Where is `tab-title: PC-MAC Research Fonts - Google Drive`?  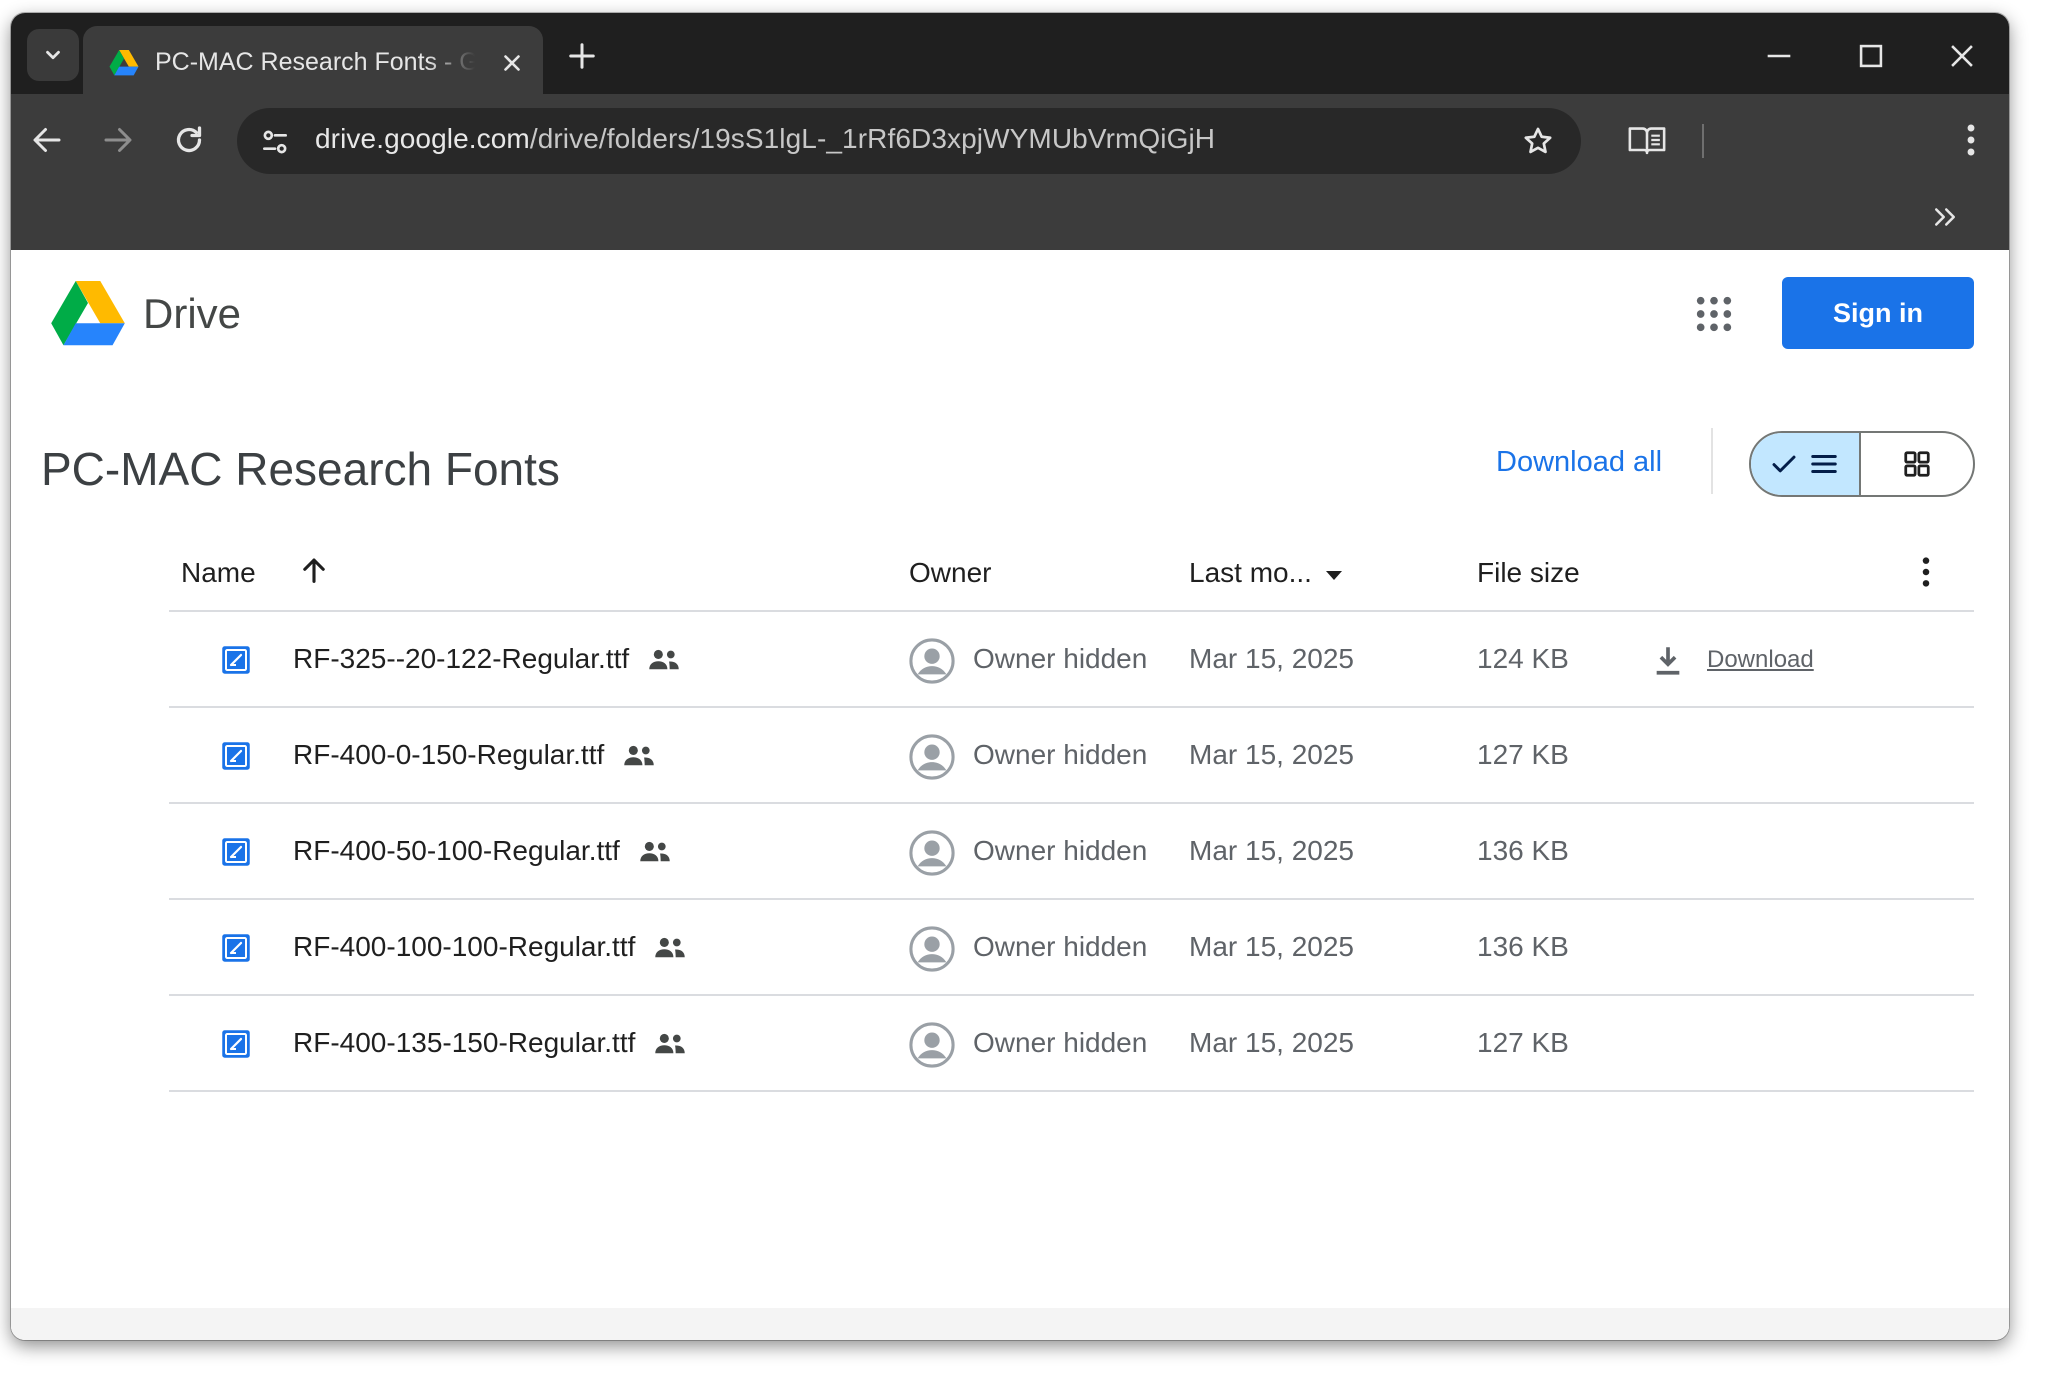 tab-title: PC-MAC Research Fonts - Google Drive is located at coordinates (315, 62).